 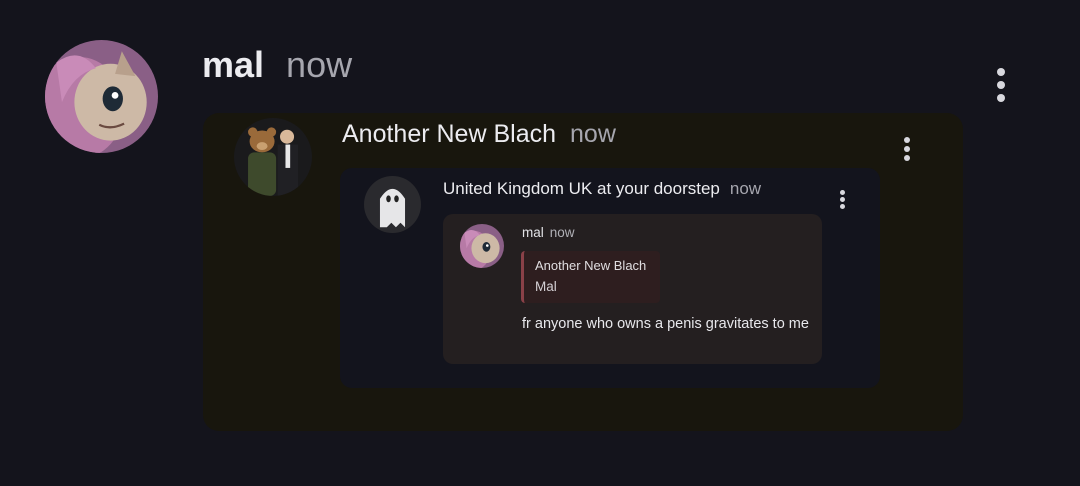 I want to click on repost-time: now, so click(x=593, y=134).